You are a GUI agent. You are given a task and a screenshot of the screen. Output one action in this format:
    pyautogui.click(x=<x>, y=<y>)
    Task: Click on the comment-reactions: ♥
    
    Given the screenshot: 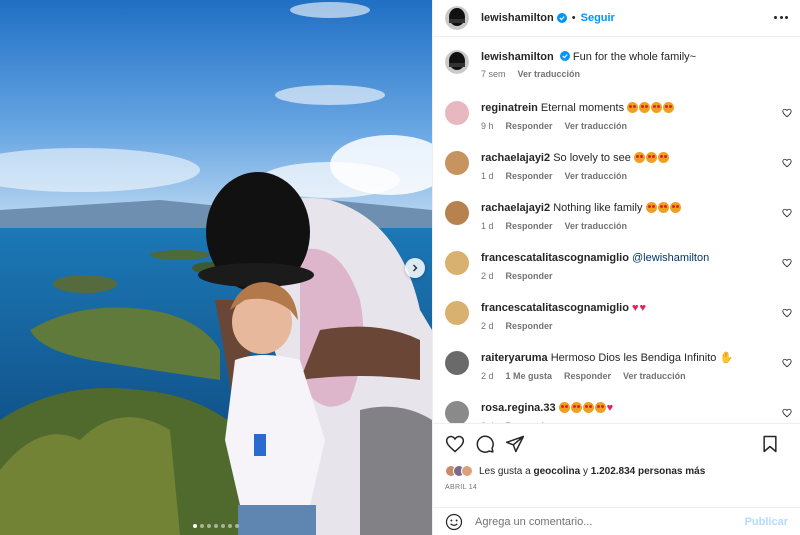 What is the action you would take?
    pyautogui.click(x=586, y=408)
    